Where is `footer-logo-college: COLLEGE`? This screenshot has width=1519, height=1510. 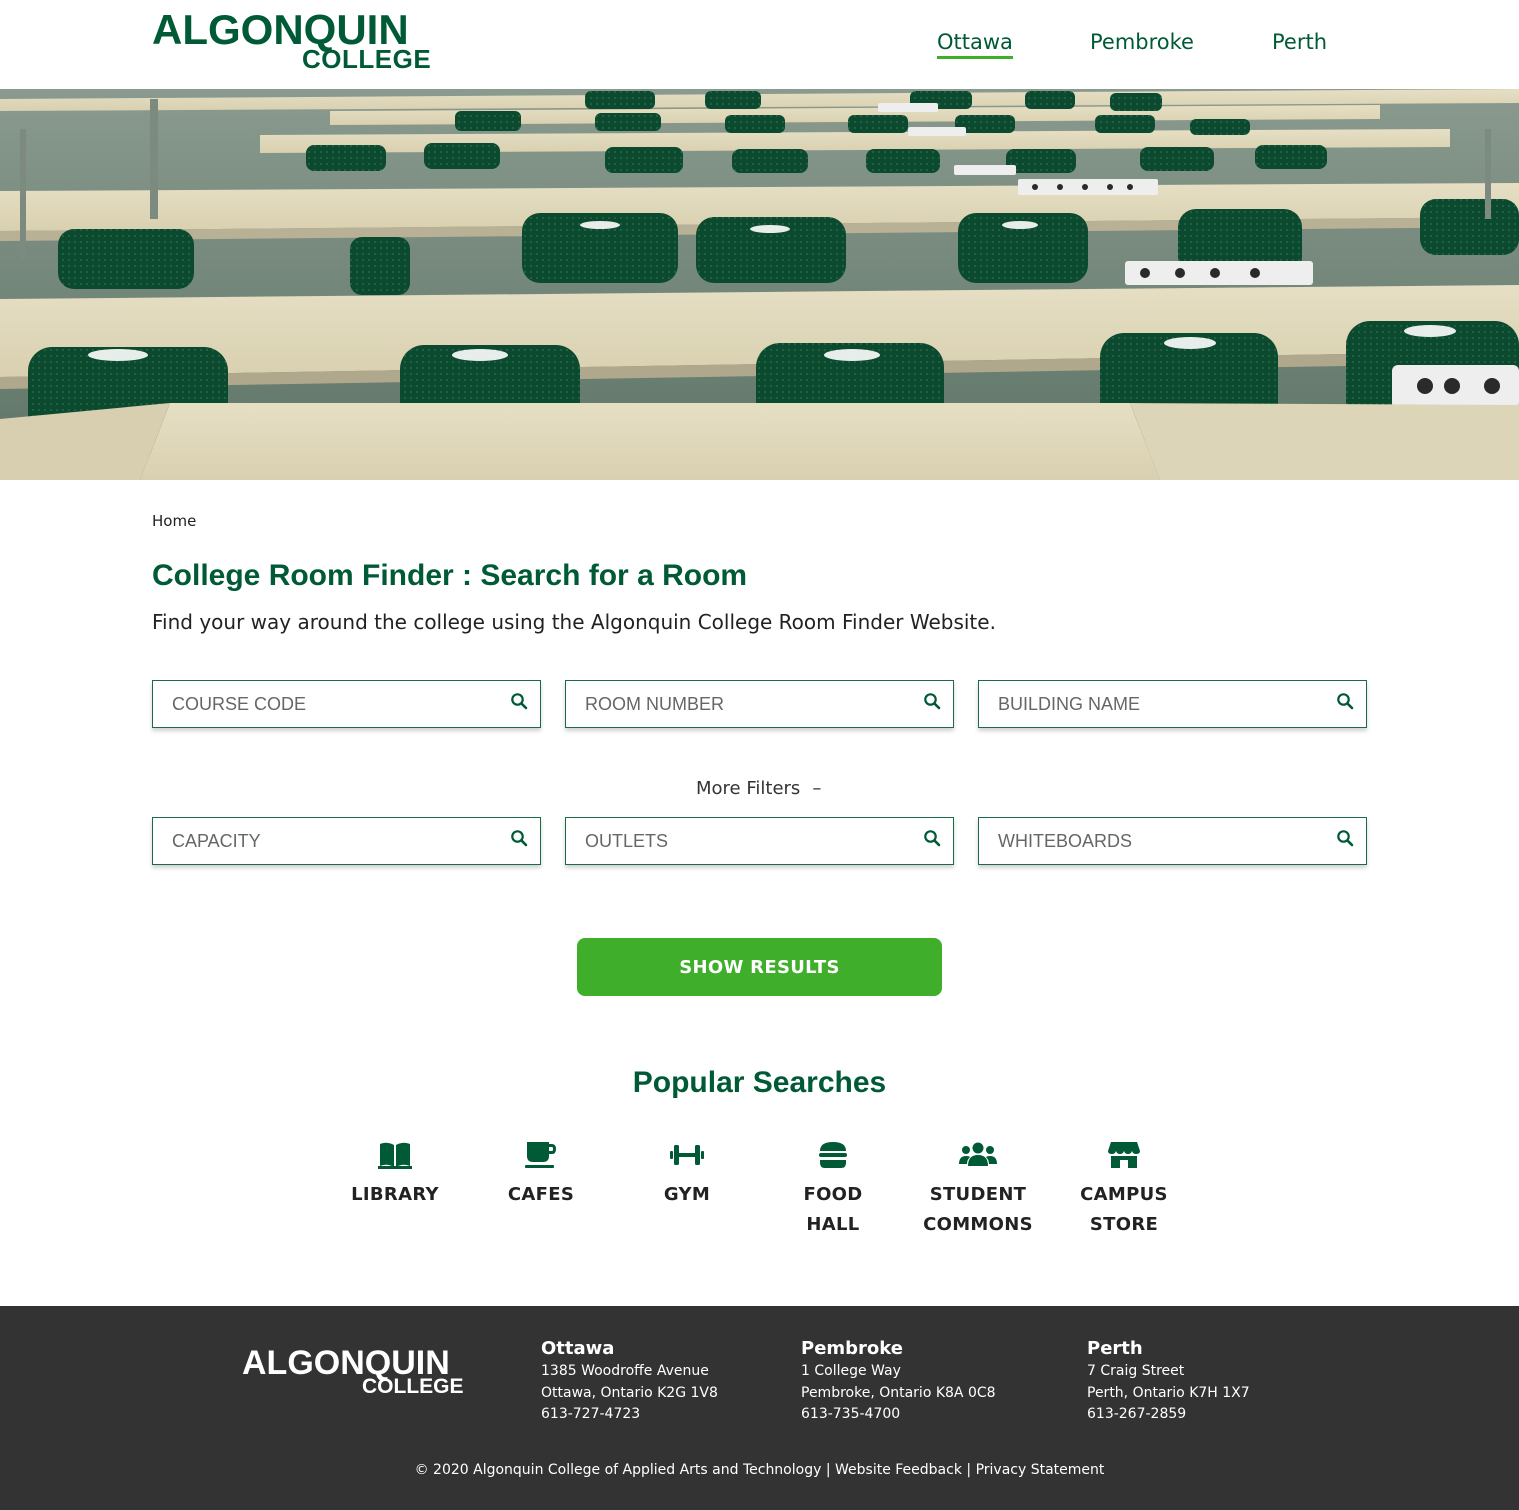
footer-logo-college: COLLEGE is located at coordinates (413, 1386).